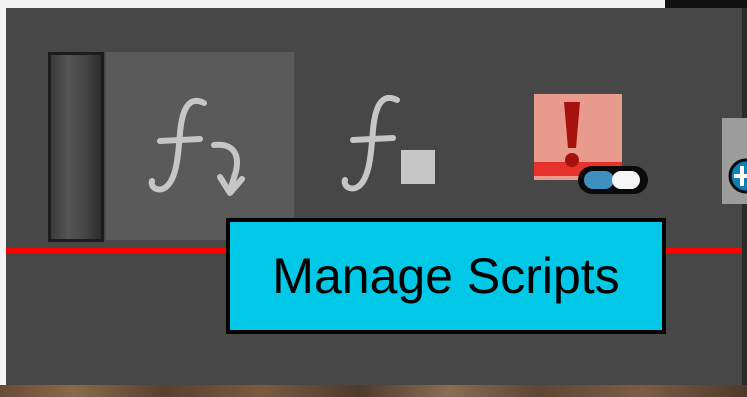 The image size is (747, 397). I want to click on alert-capsule-icon, so click(591, 144).